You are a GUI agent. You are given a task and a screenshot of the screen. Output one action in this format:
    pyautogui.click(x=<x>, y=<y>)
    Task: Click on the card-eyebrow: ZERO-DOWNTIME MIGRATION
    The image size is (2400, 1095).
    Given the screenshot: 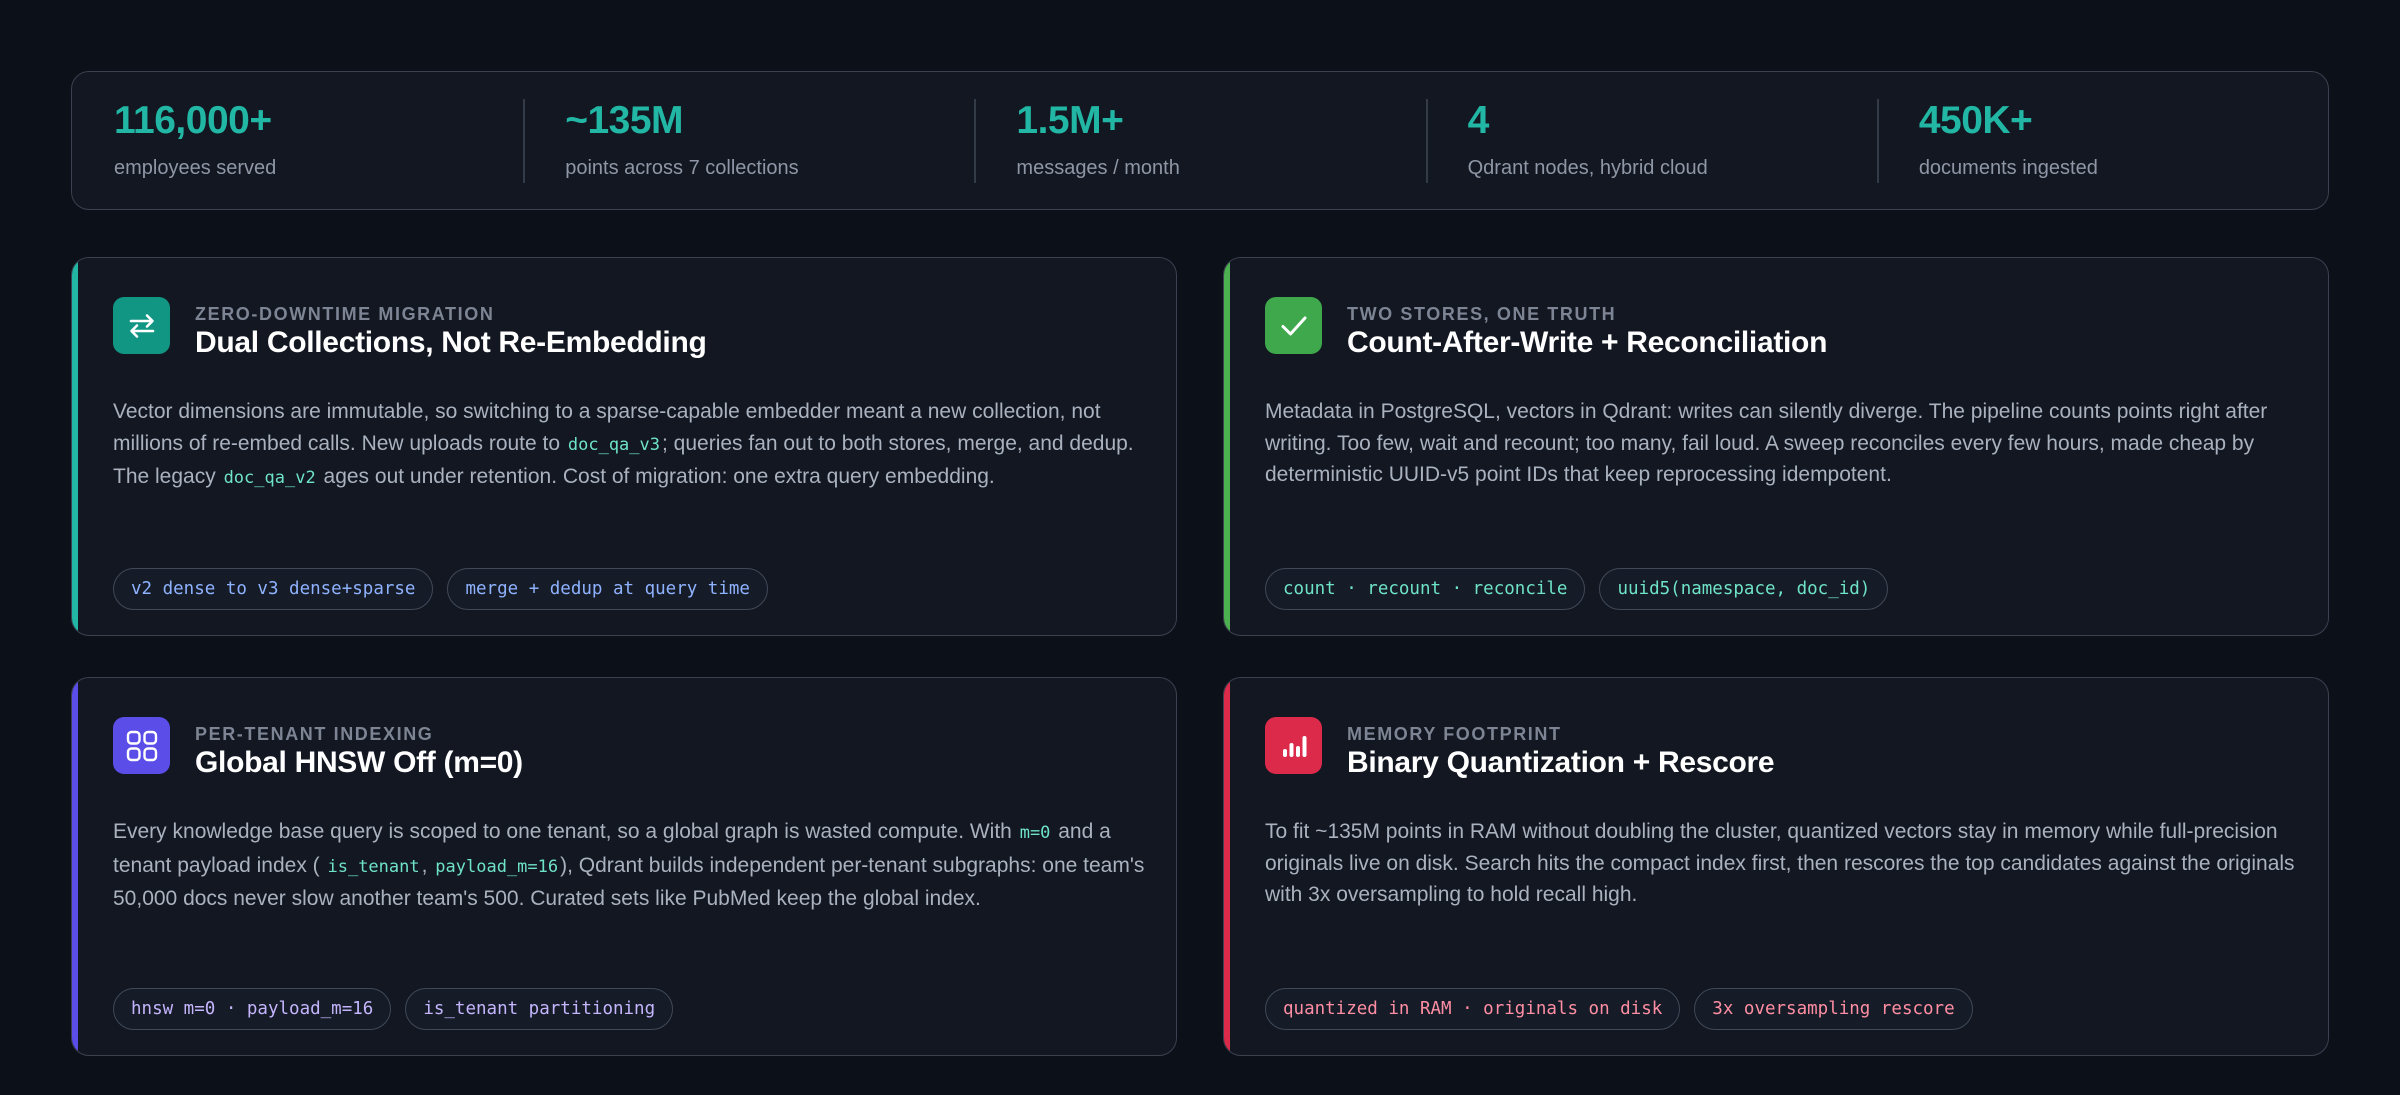 What is the action you would take?
    pyautogui.click(x=345, y=314)
    